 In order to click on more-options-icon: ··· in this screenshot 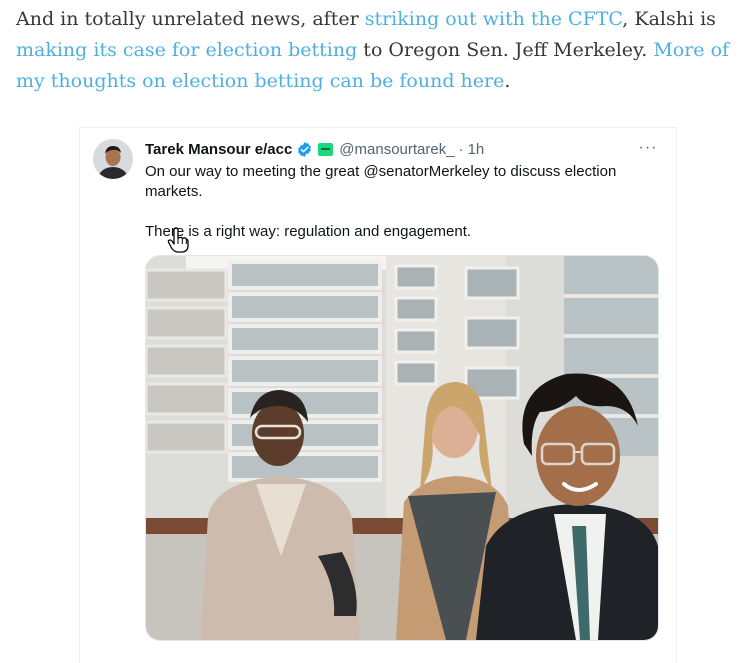, I will do `click(648, 148)`.